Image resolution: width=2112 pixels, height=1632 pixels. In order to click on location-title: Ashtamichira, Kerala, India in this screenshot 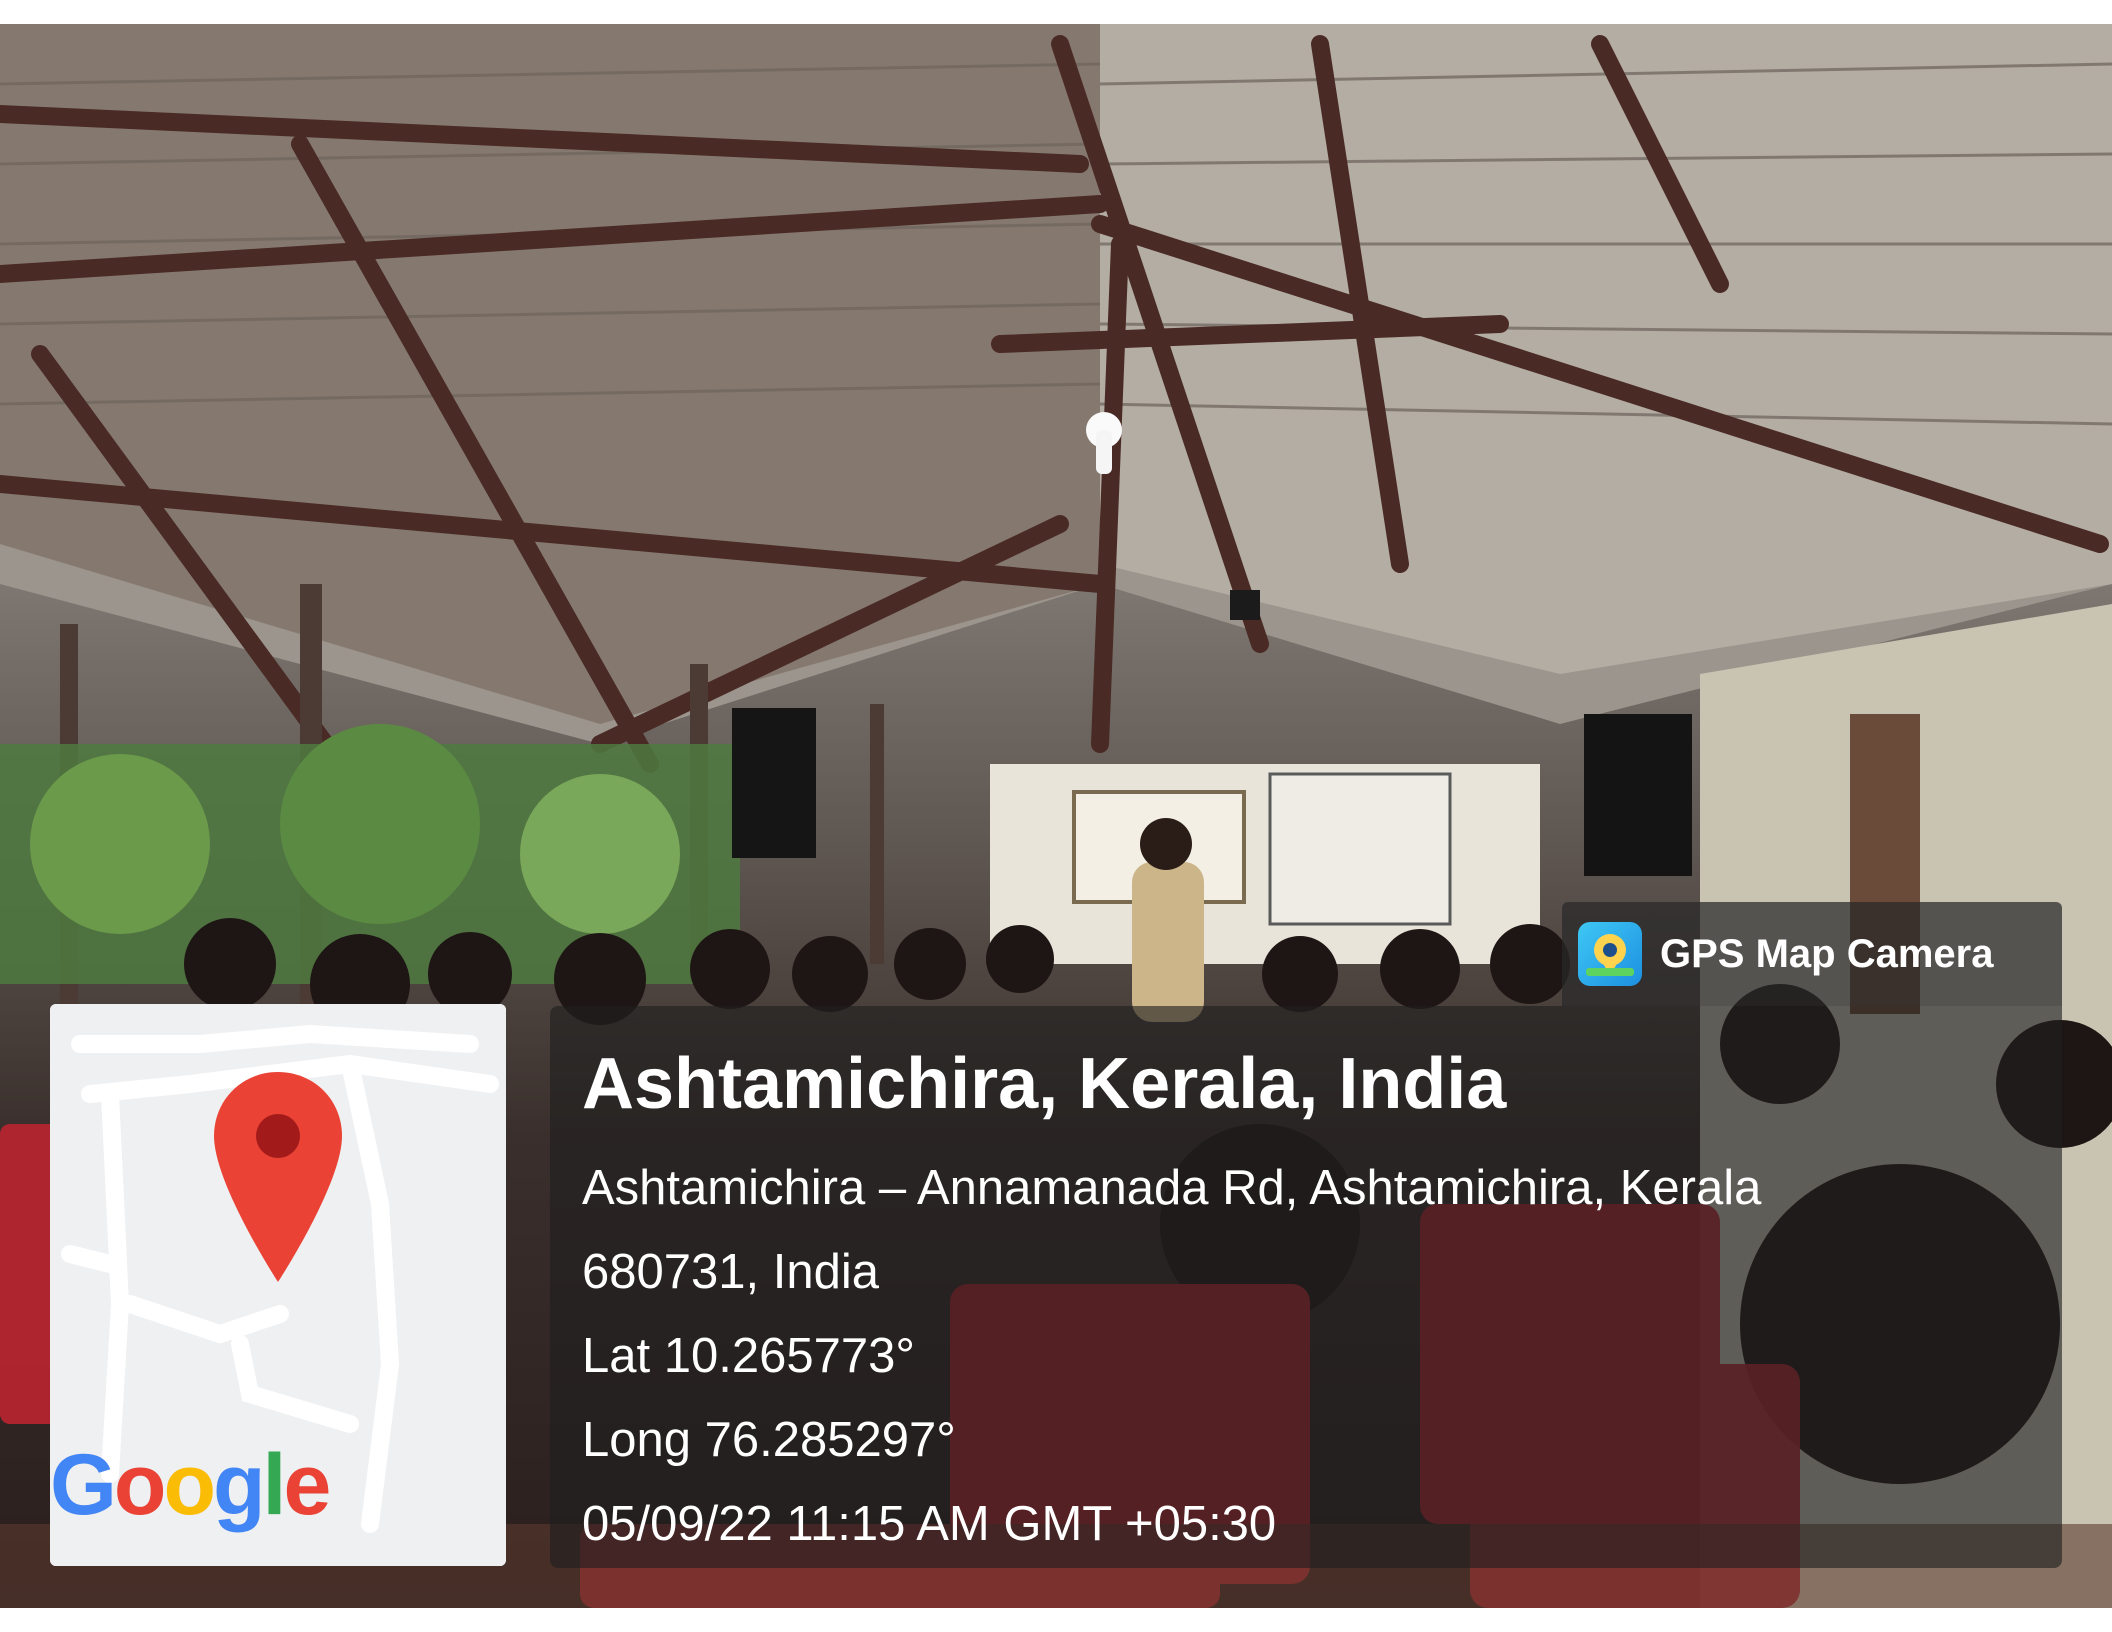, I will do `click(1044, 1084)`.